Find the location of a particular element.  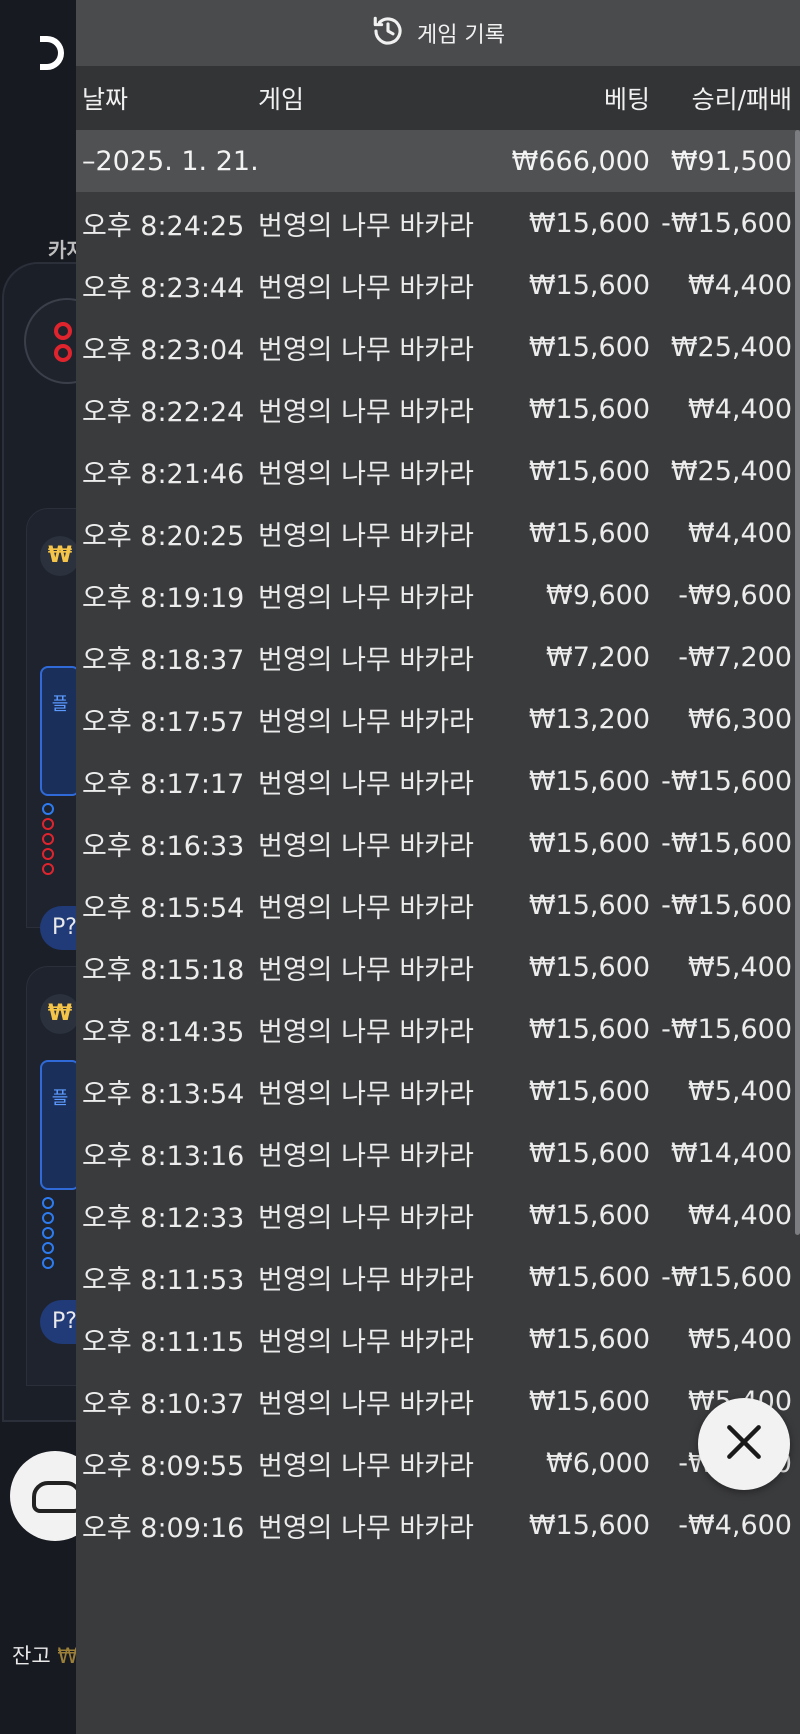

history-row: 오후 8:18:37 번영의 나무 바카라 ₩7,200 -₩7,200 is located at coordinates (438, 657).